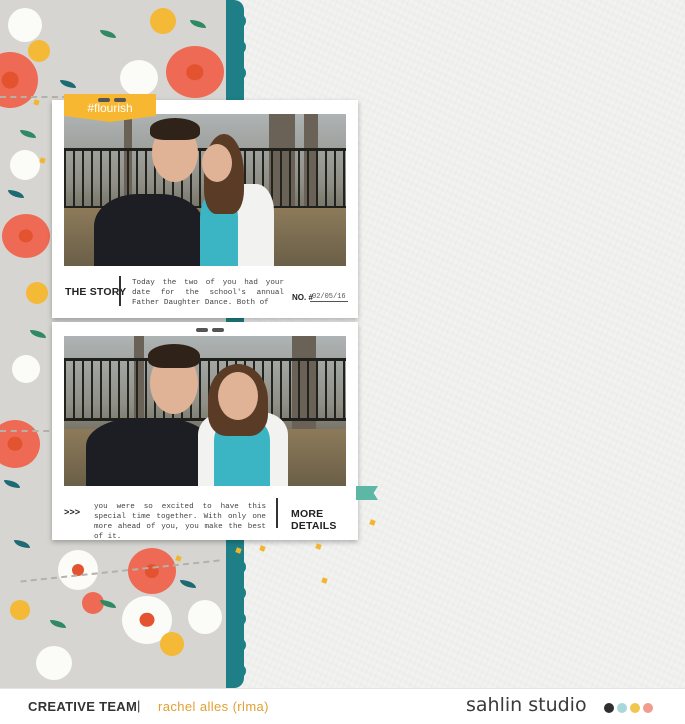 The image size is (685, 724). What do you see at coordinates (329, 297) in the screenshot?
I see `number-value: 02/05/16` at bounding box center [329, 297].